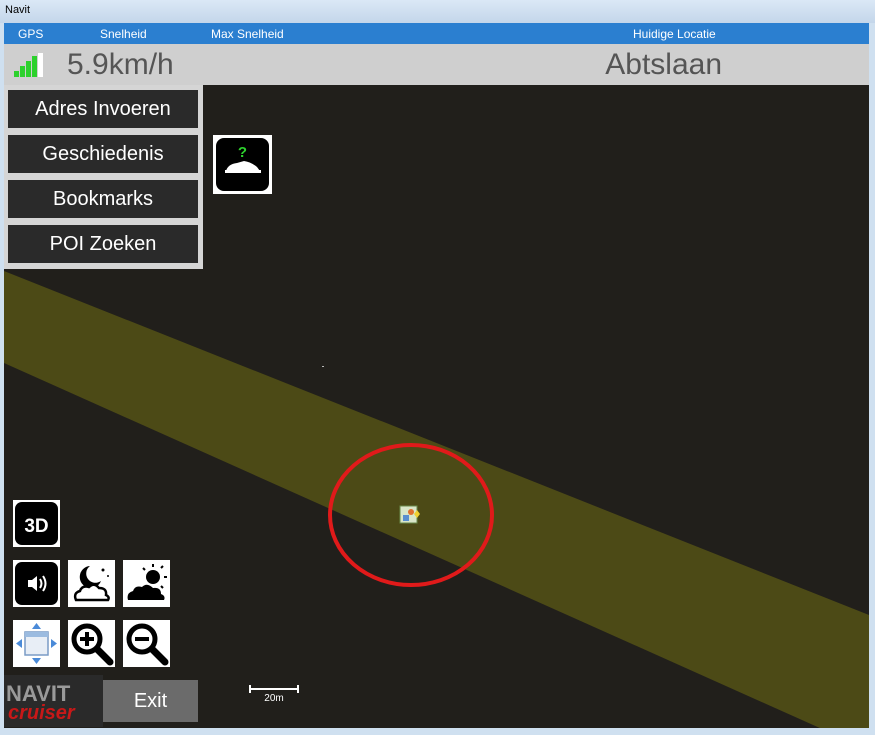 This screenshot has width=875, height=735. What do you see at coordinates (123, 34) in the screenshot?
I see `speed-label: Snelheid` at bounding box center [123, 34].